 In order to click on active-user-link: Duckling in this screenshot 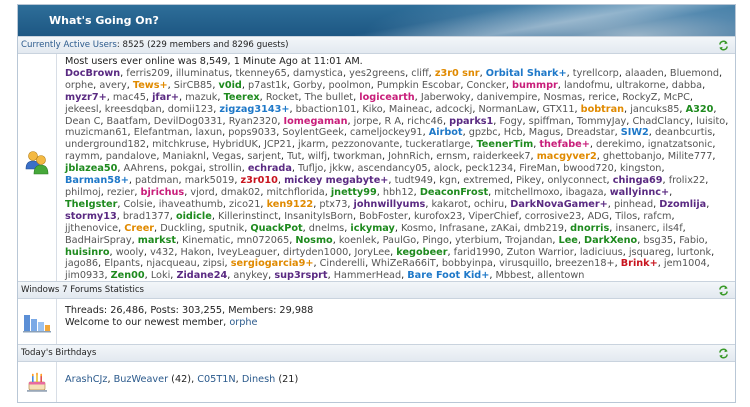, I will do `click(181, 228)`.